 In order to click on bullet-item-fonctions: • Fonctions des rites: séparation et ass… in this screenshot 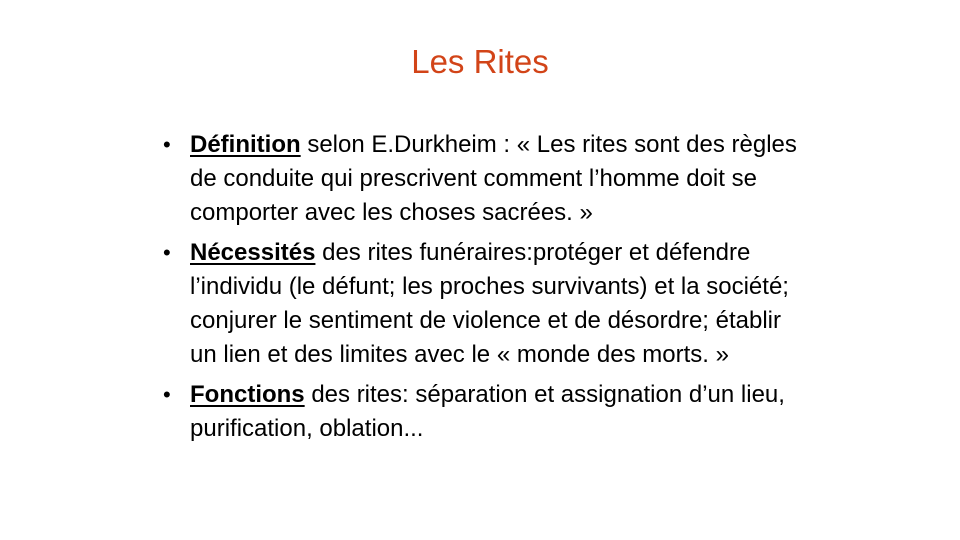, I will do `click(480, 412)`.